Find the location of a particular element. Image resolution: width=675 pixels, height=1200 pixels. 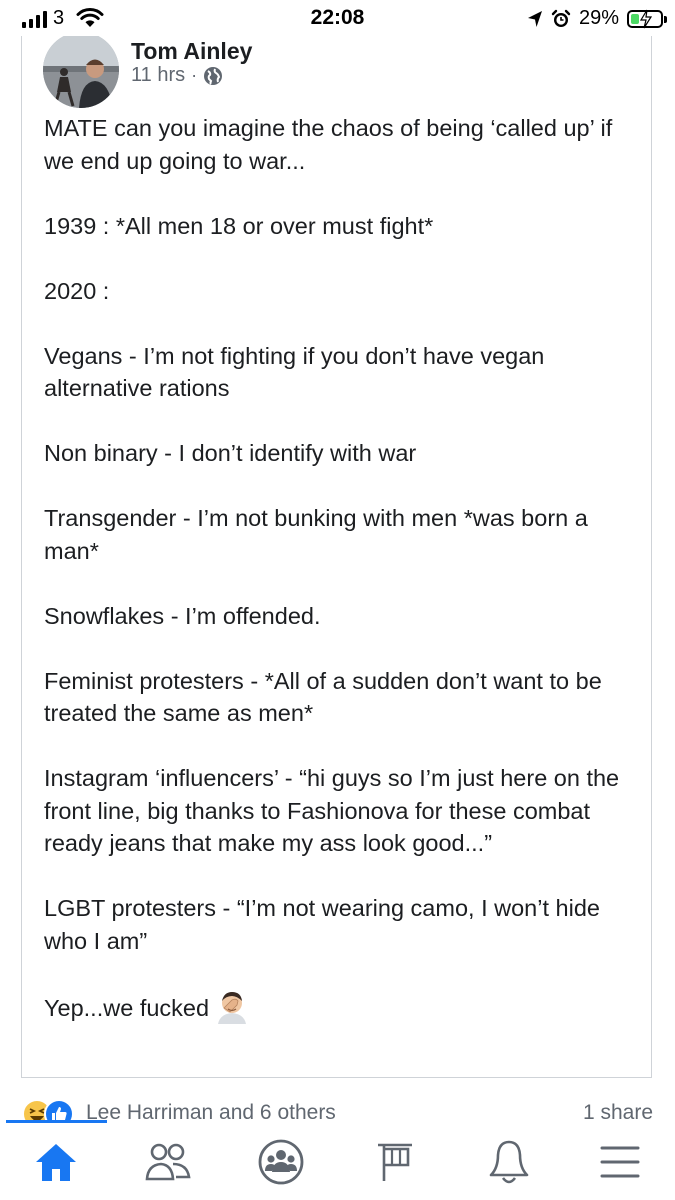

post-paragraph: Yep...we fucked is located at coordinates (127, 1007).